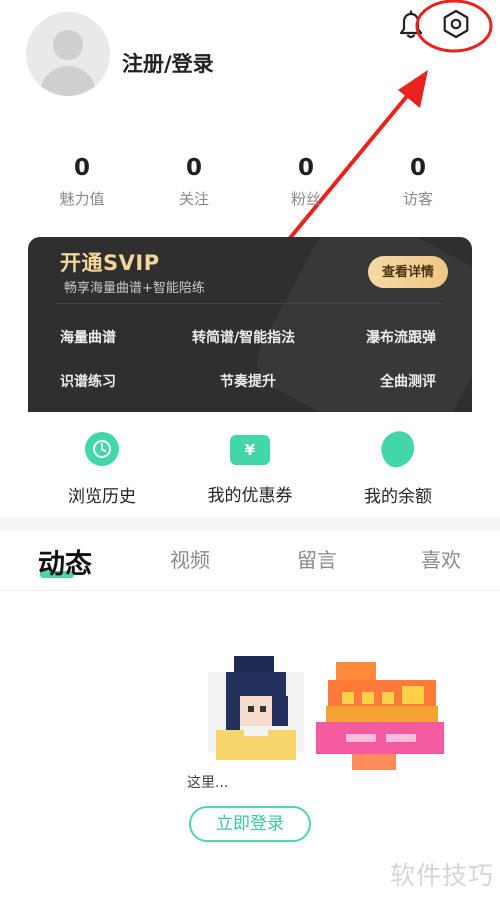  I want to click on quick-action-balance: 我的余额, so click(398, 466).